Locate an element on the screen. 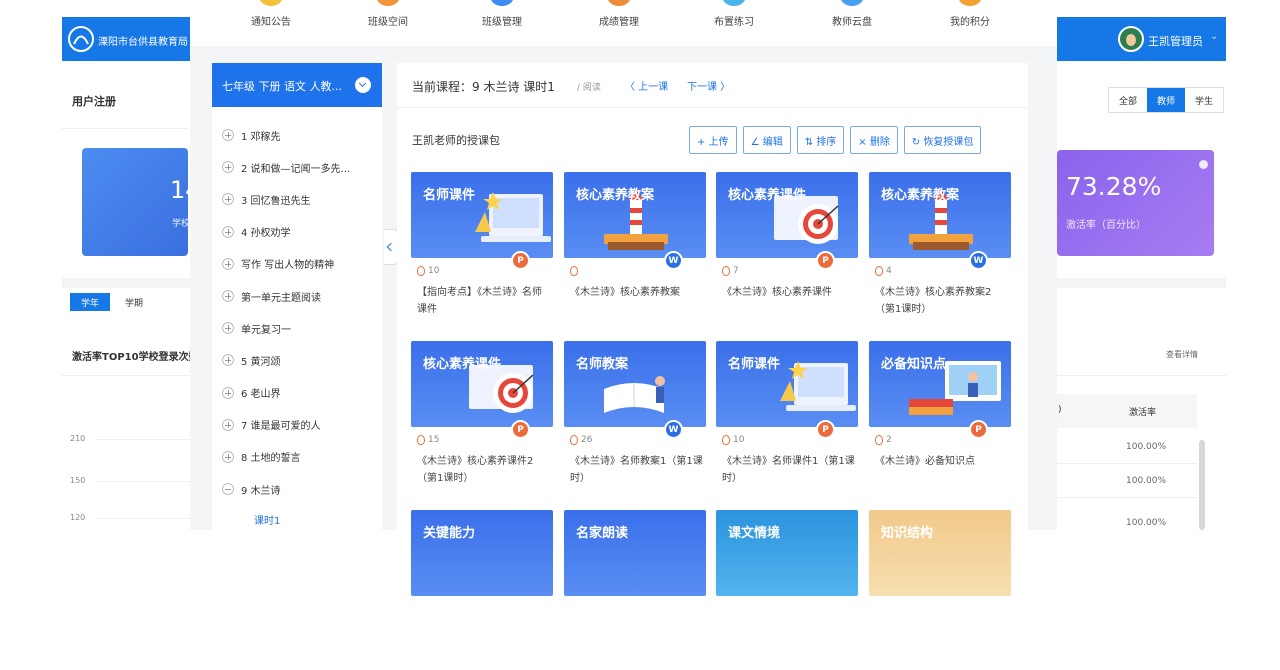 This screenshot has width=1280, height=670. prev-lesson-link: 〈 上一课 is located at coordinates (646, 85).